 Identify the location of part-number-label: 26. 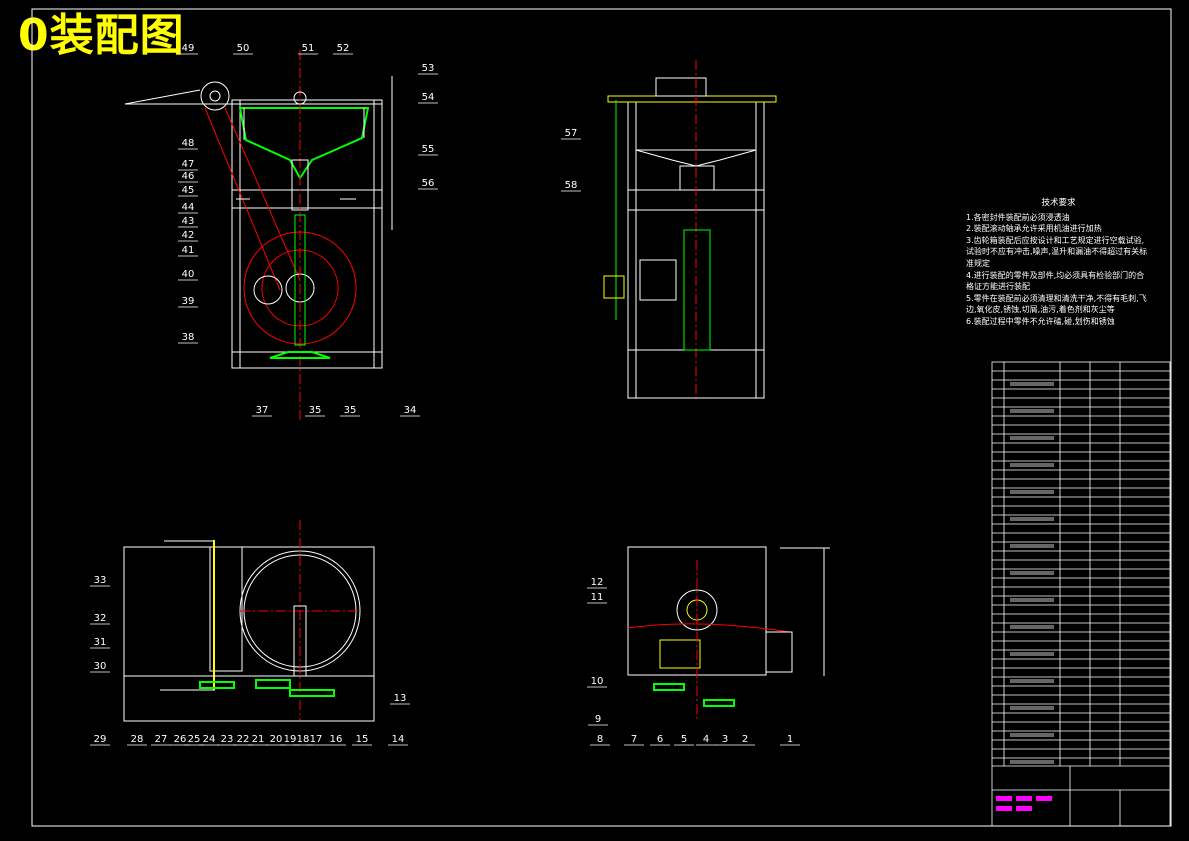
(180, 739).